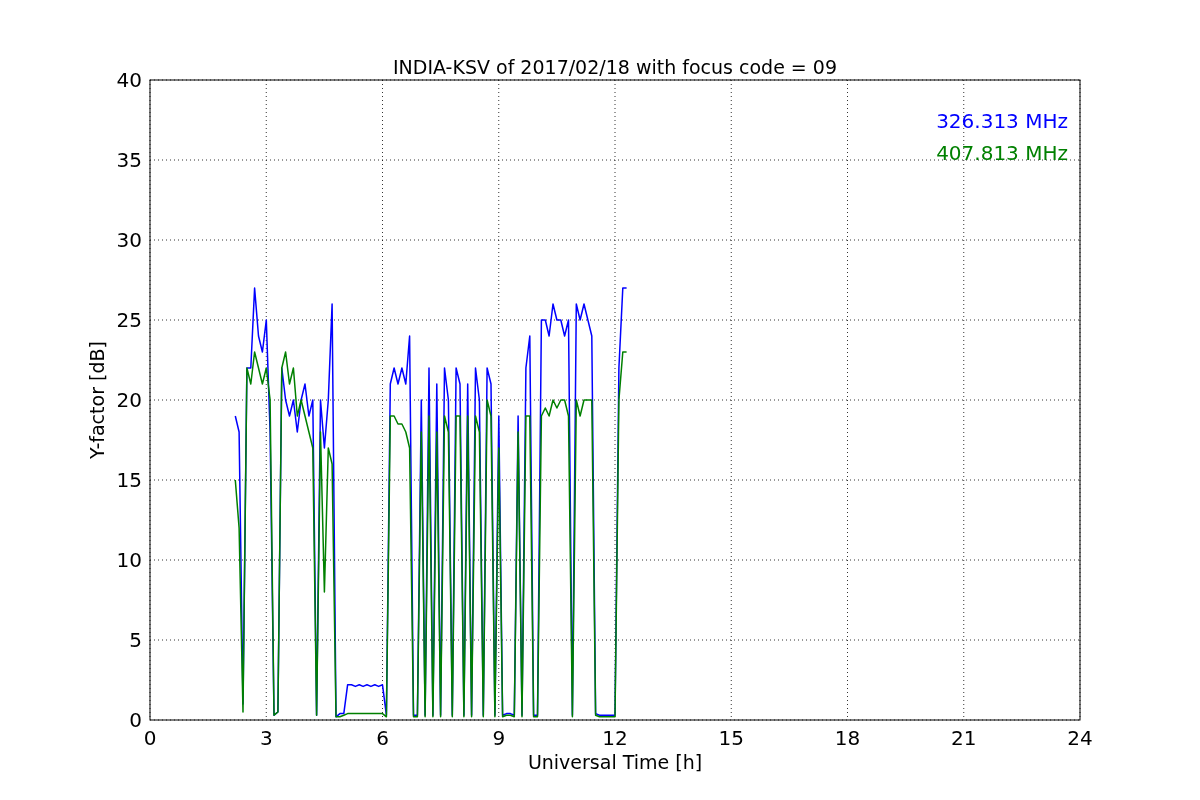 The image size is (1200, 800). I want to click on chart-title: INDIA-KSV of 2017/02/18 with focus code = 09, so click(615, 67).